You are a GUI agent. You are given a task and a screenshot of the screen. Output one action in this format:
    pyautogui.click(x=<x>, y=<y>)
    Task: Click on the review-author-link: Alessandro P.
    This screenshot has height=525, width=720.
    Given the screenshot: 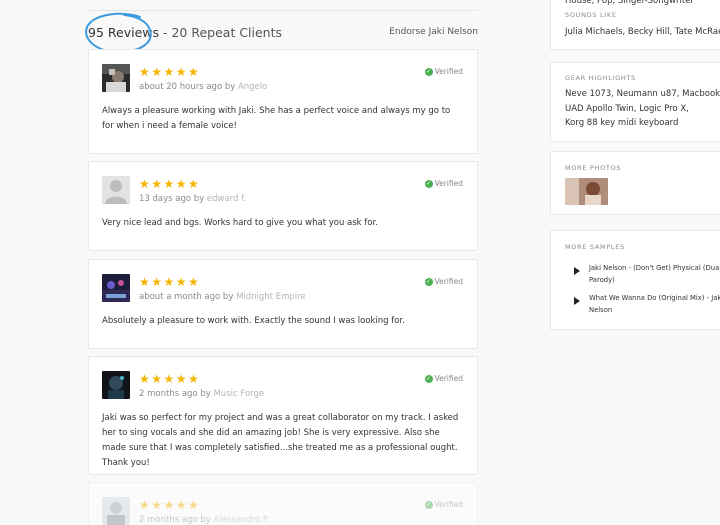 What is the action you would take?
    pyautogui.click(x=241, y=520)
    